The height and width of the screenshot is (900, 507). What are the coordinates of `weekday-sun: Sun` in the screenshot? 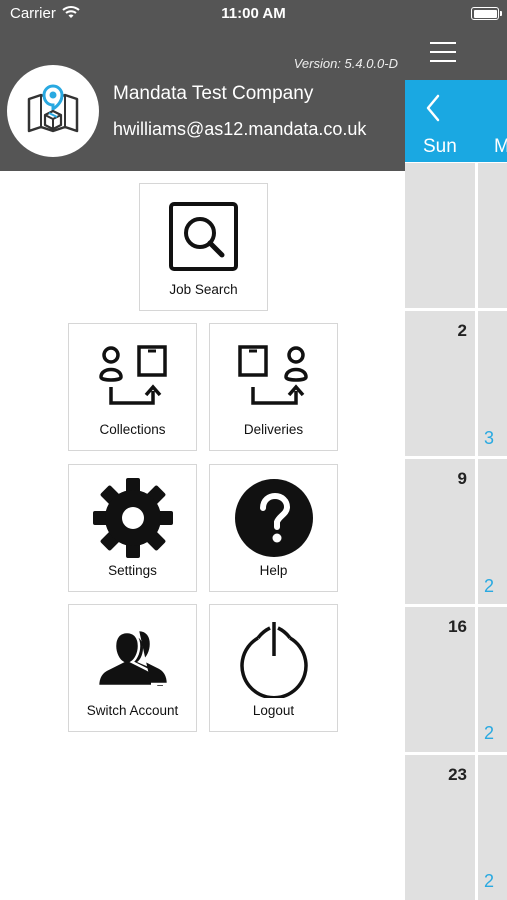 It's located at (440, 146).